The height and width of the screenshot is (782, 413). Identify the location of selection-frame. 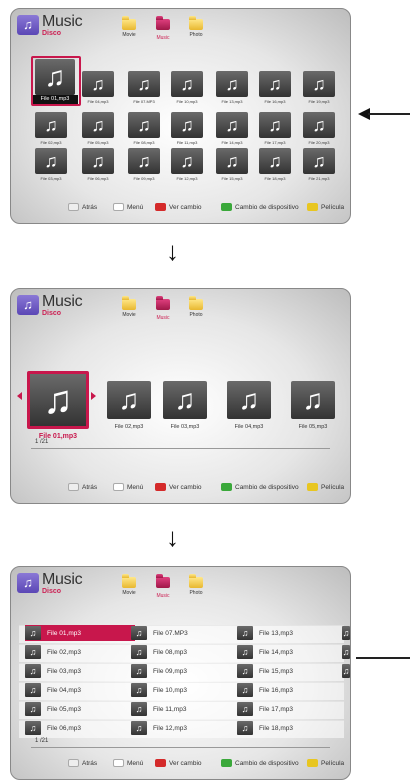
(56, 81).